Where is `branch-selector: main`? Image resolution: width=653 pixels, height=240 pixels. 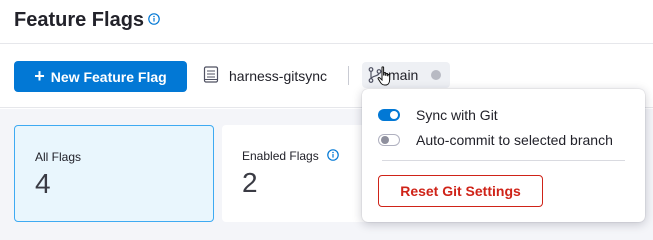 branch-selector: main is located at coordinates (406, 75).